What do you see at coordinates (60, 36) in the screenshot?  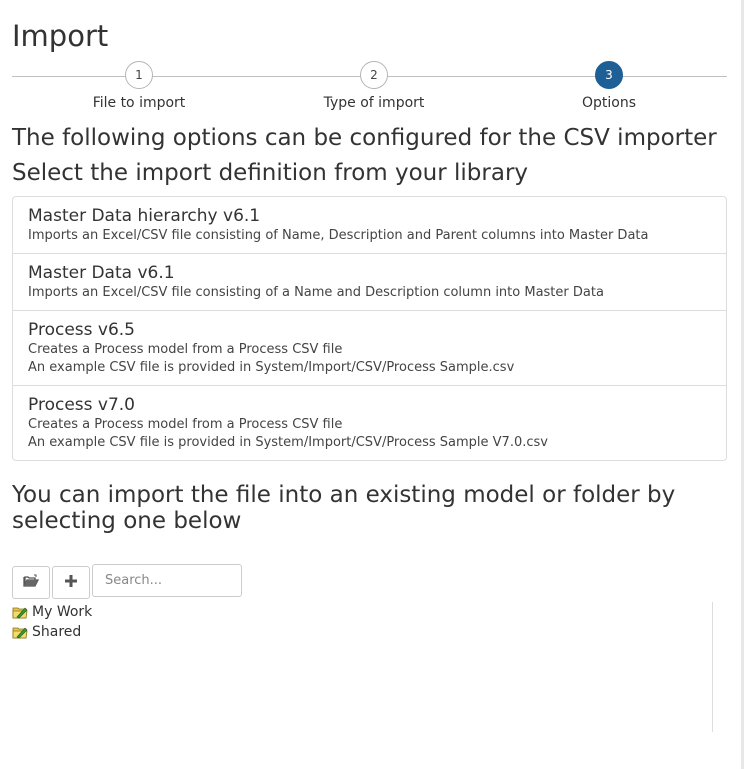 I see `page-title: Import` at bounding box center [60, 36].